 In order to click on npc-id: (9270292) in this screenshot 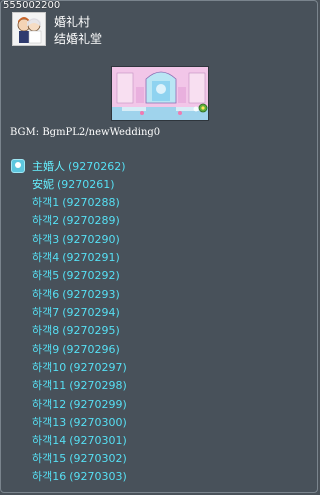, I will do `click(91, 275)`.